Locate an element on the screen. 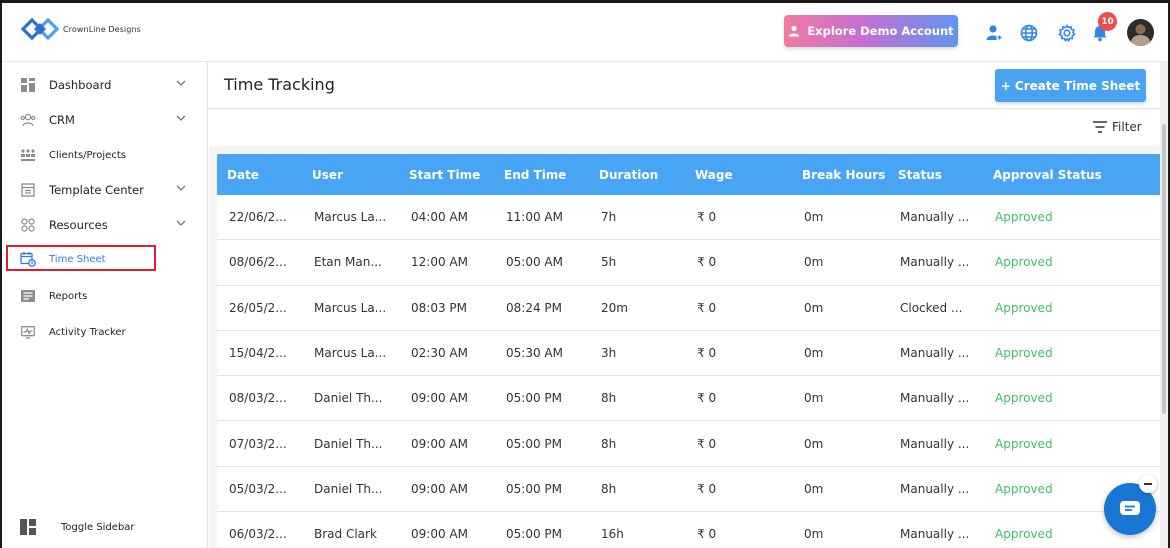 The width and height of the screenshot is (1170, 548). cell-end-time: 11:00 AM is located at coordinates (534, 217).